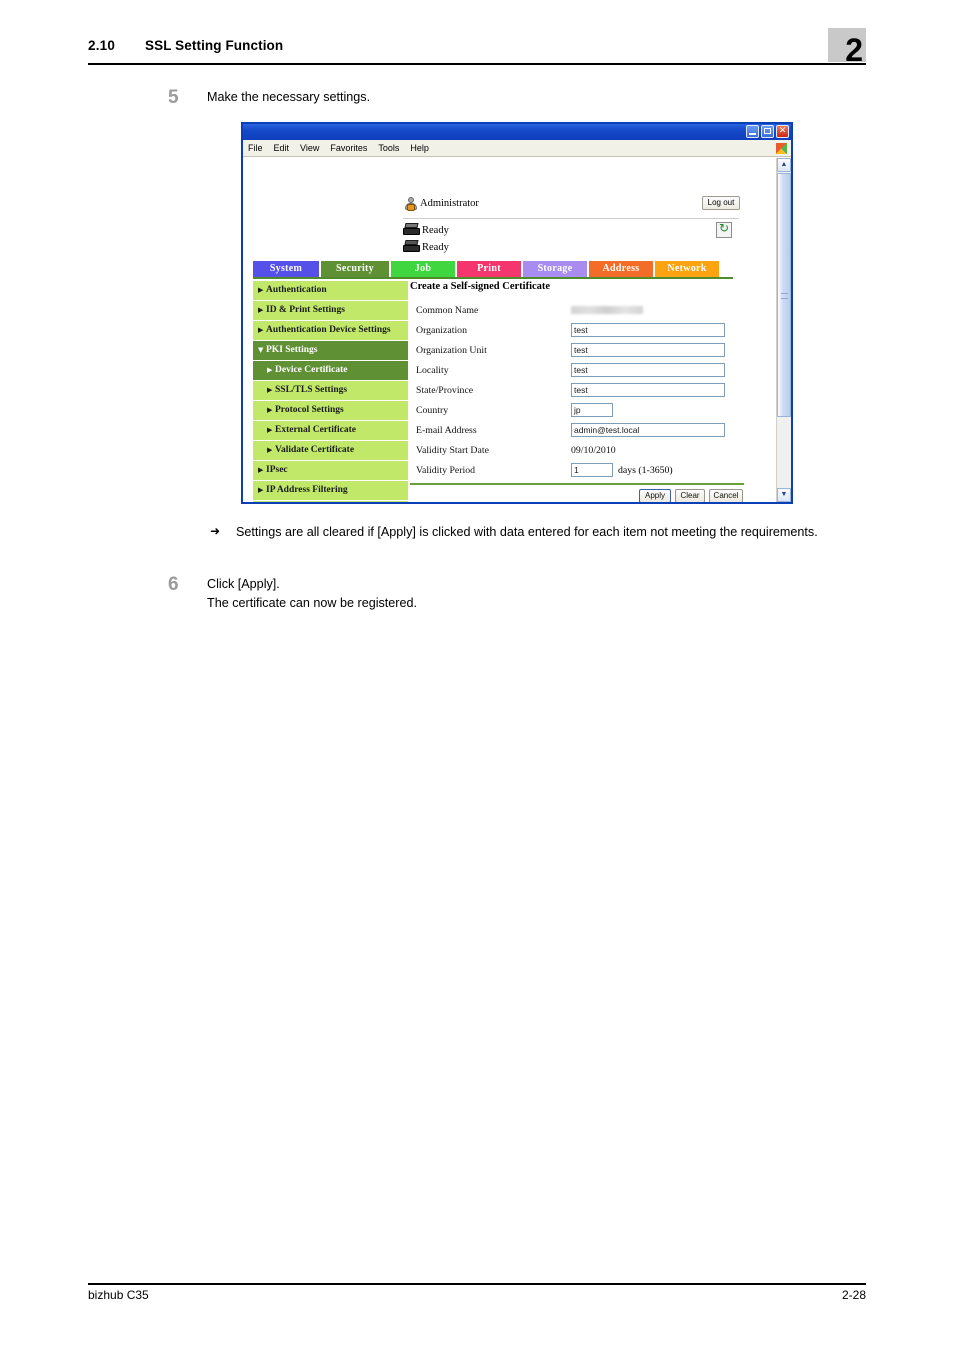 This screenshot has height=1350, width=954. What do you see at coordinates (648, 330) in the screenshot?
I see `organization-input: test` at bounding box center [648, 330].